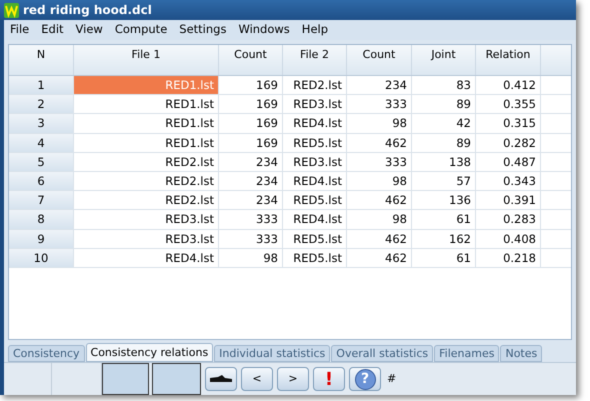 The height and width of the screenshot is (401, 590). I want to click on table-cell: 83, so click(444, 85).